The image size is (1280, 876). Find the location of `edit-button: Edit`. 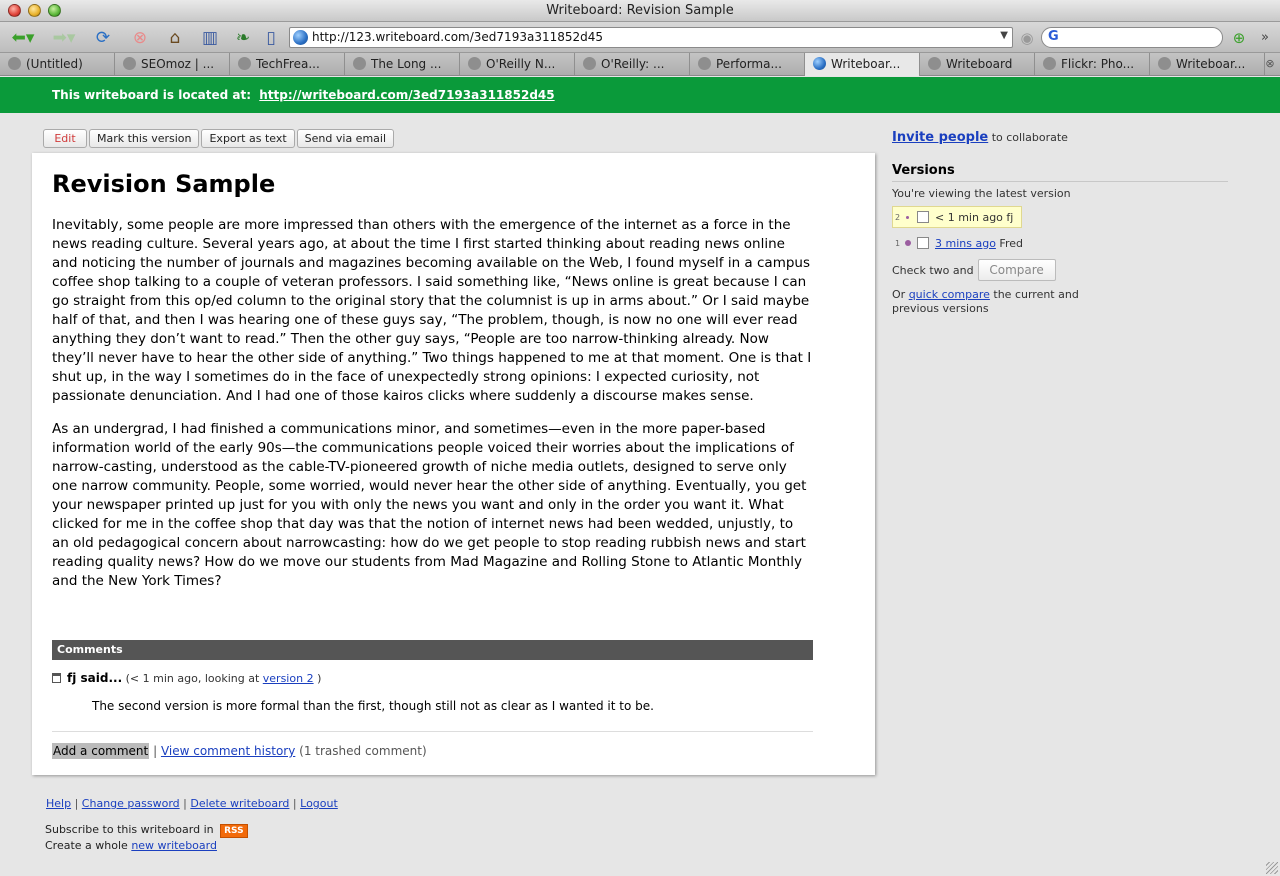

edit-button: Edit is located at coordinates (65, 138).